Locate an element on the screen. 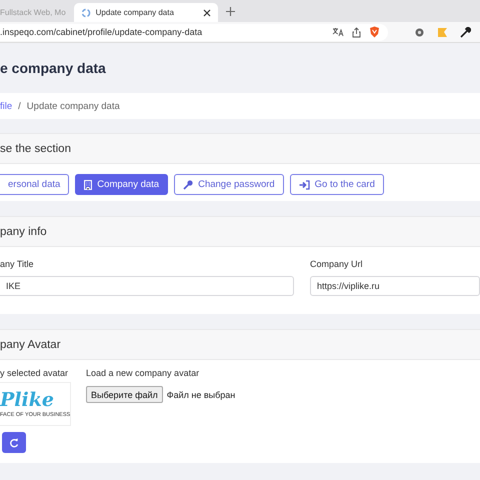 Image resolution: width=480 pixels, height=480 pixels. card-header: pany Avatar is located at coordinates (240, 344).